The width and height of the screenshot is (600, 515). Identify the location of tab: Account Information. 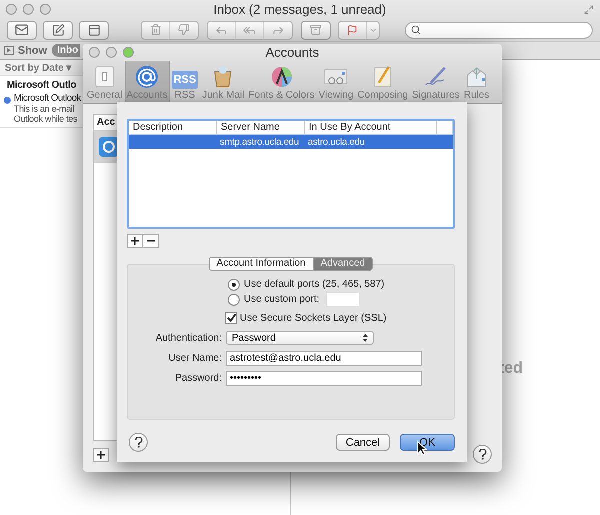
(261, 264).